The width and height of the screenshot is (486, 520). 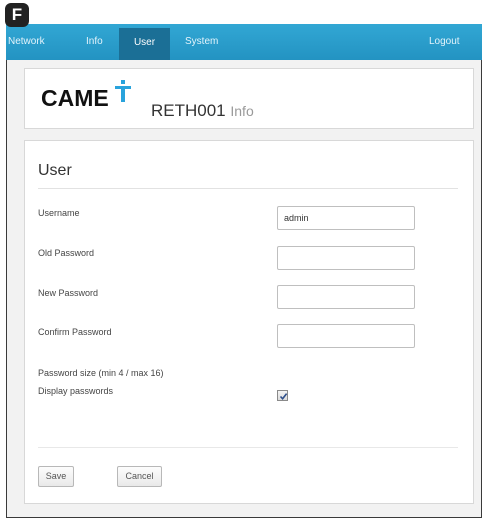 I want to click on username-label: Username, so click(x=59, y=213).